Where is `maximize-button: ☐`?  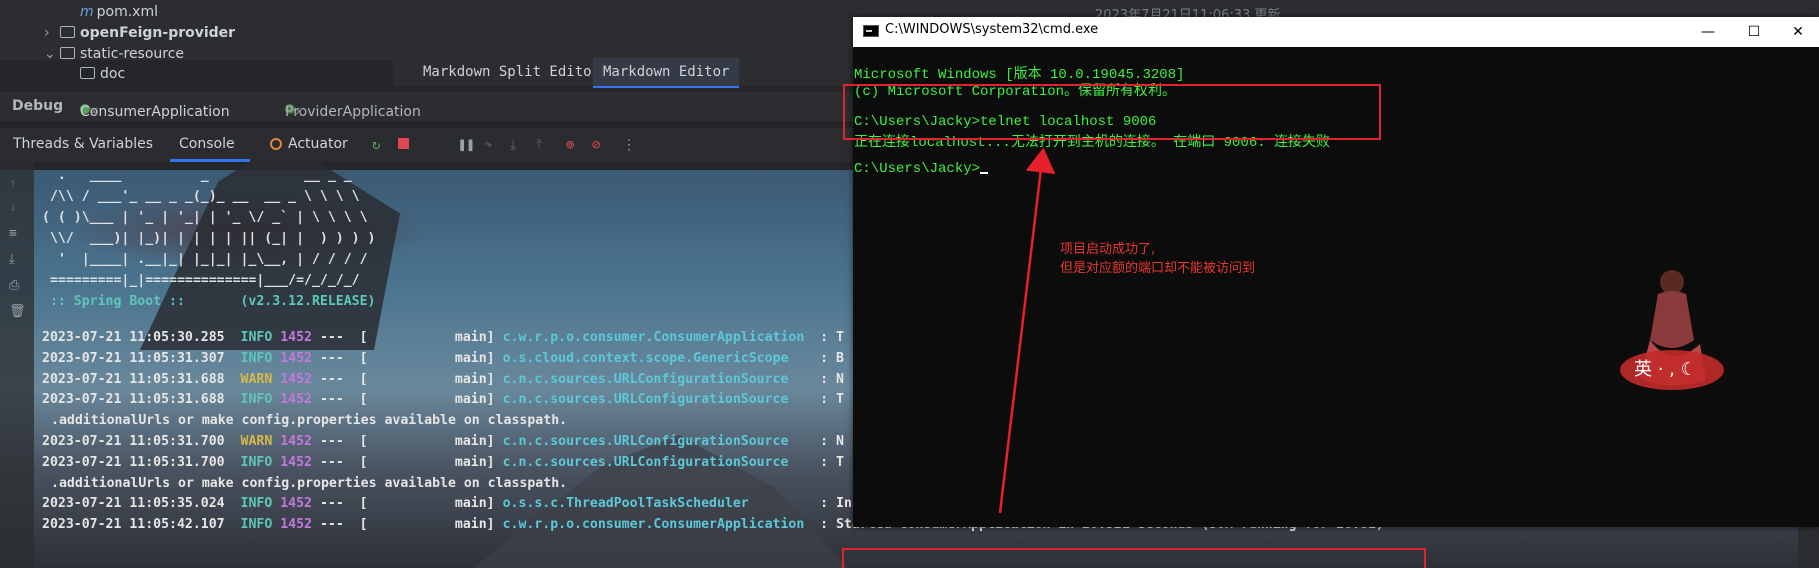 maximize-button: ☐ is located at coordinates (1754, 32).